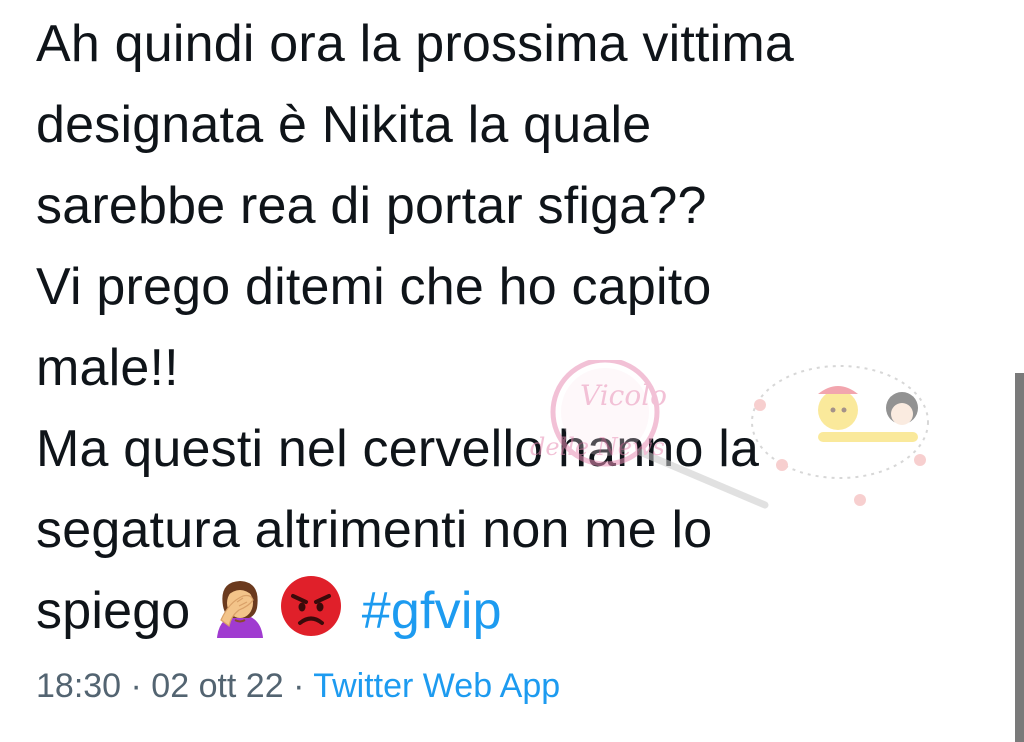  What do you see at coordinates (107, 368) in the screenshot?
I see `tweet-line-5: male!!` at bounding box center [107, 368].